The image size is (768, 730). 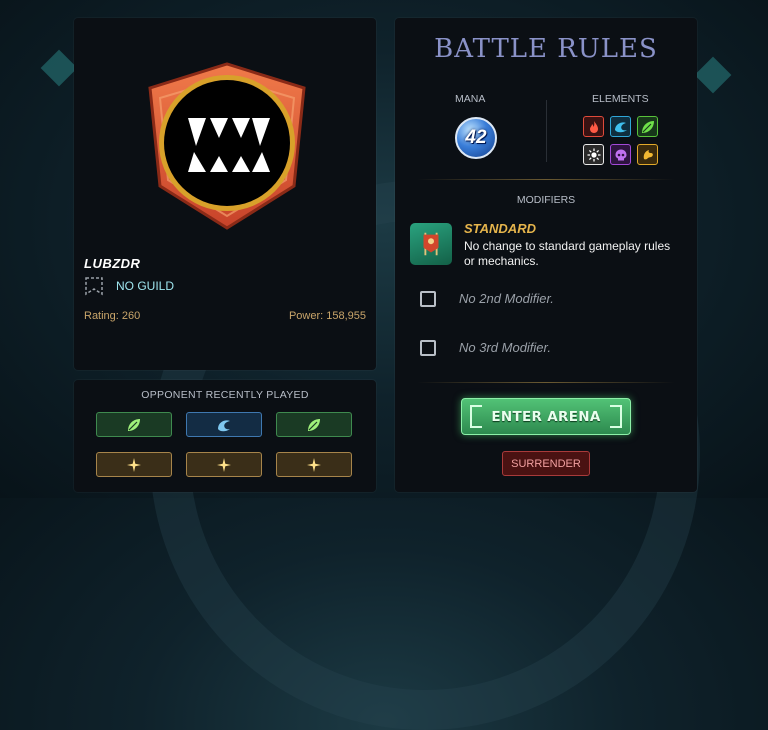 What do you see at coordinates (224, 444) in the screenshot?
I see `opponent-recent-grid` at bounding box center [224, 444].